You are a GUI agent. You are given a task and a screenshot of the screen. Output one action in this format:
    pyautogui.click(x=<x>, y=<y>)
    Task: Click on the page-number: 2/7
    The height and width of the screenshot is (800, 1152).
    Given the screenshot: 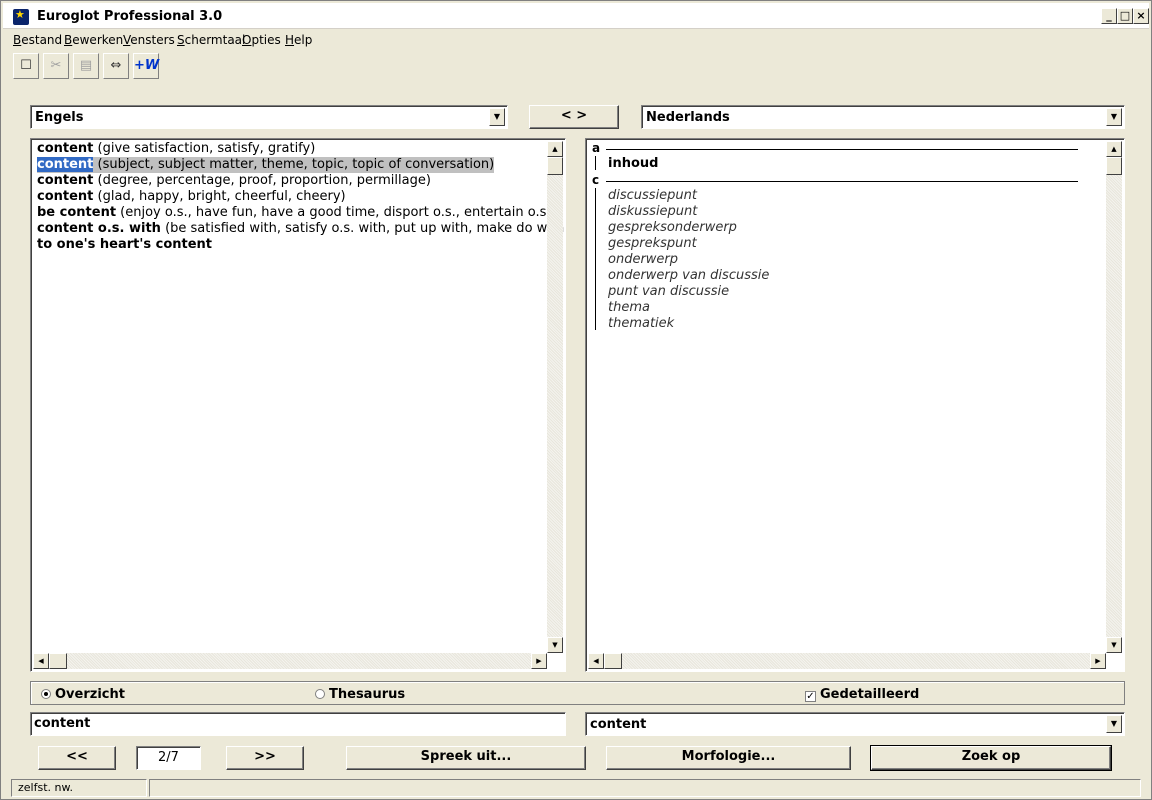 What is the action you would take?
    pyautogui.click(x=168, y=757)
    